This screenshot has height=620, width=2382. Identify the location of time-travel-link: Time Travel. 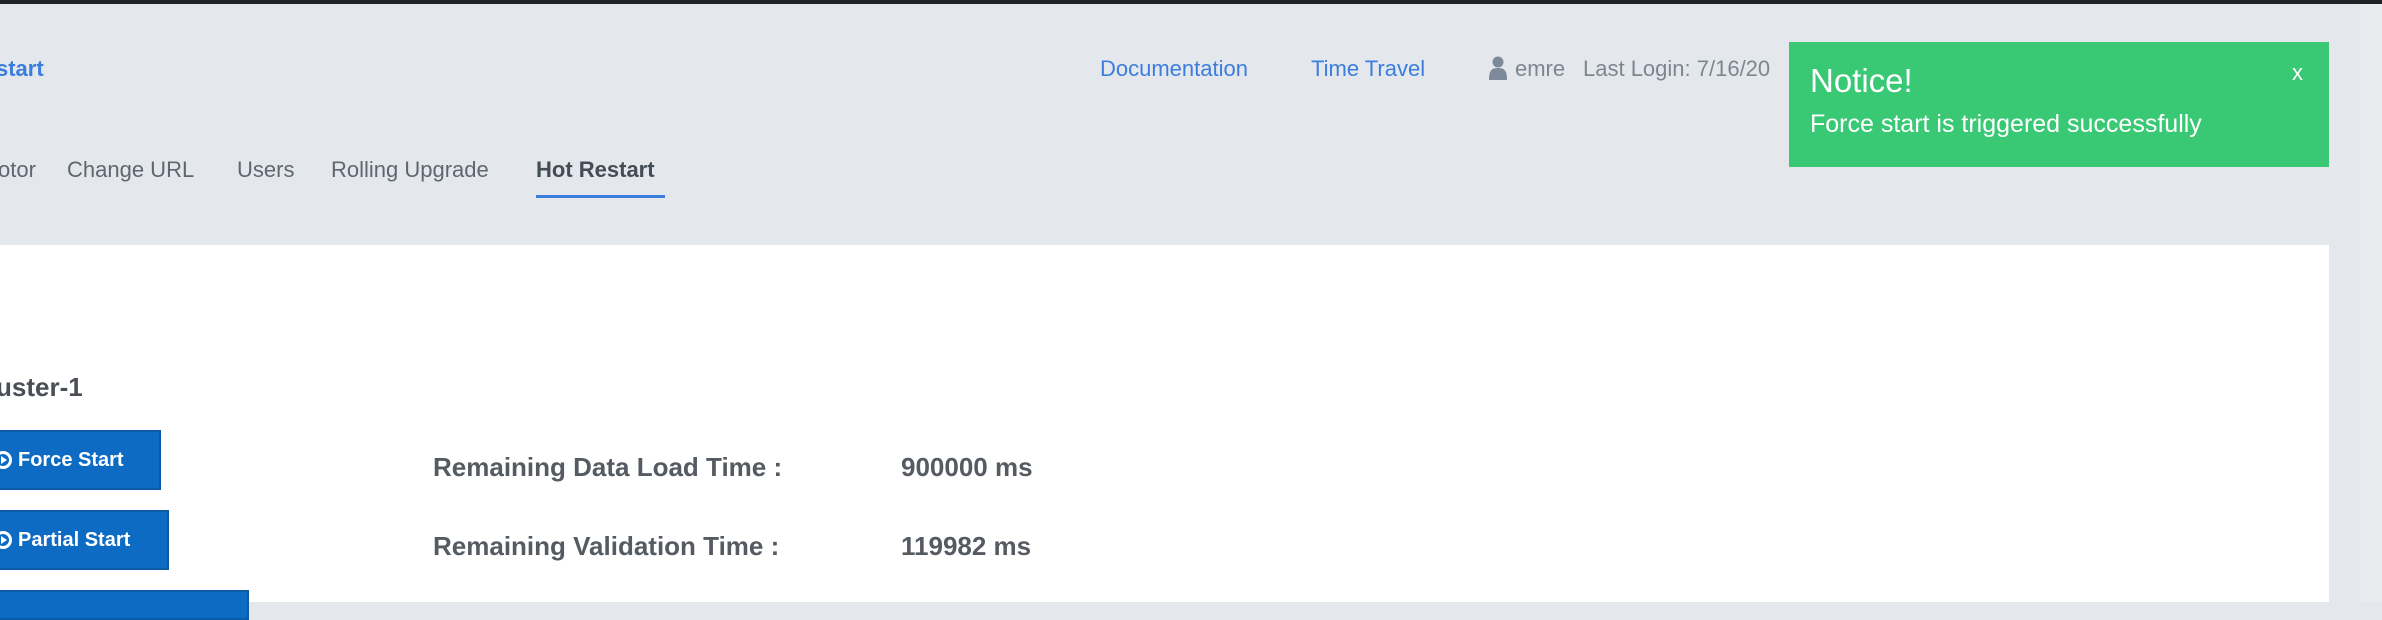
(1368, 69).